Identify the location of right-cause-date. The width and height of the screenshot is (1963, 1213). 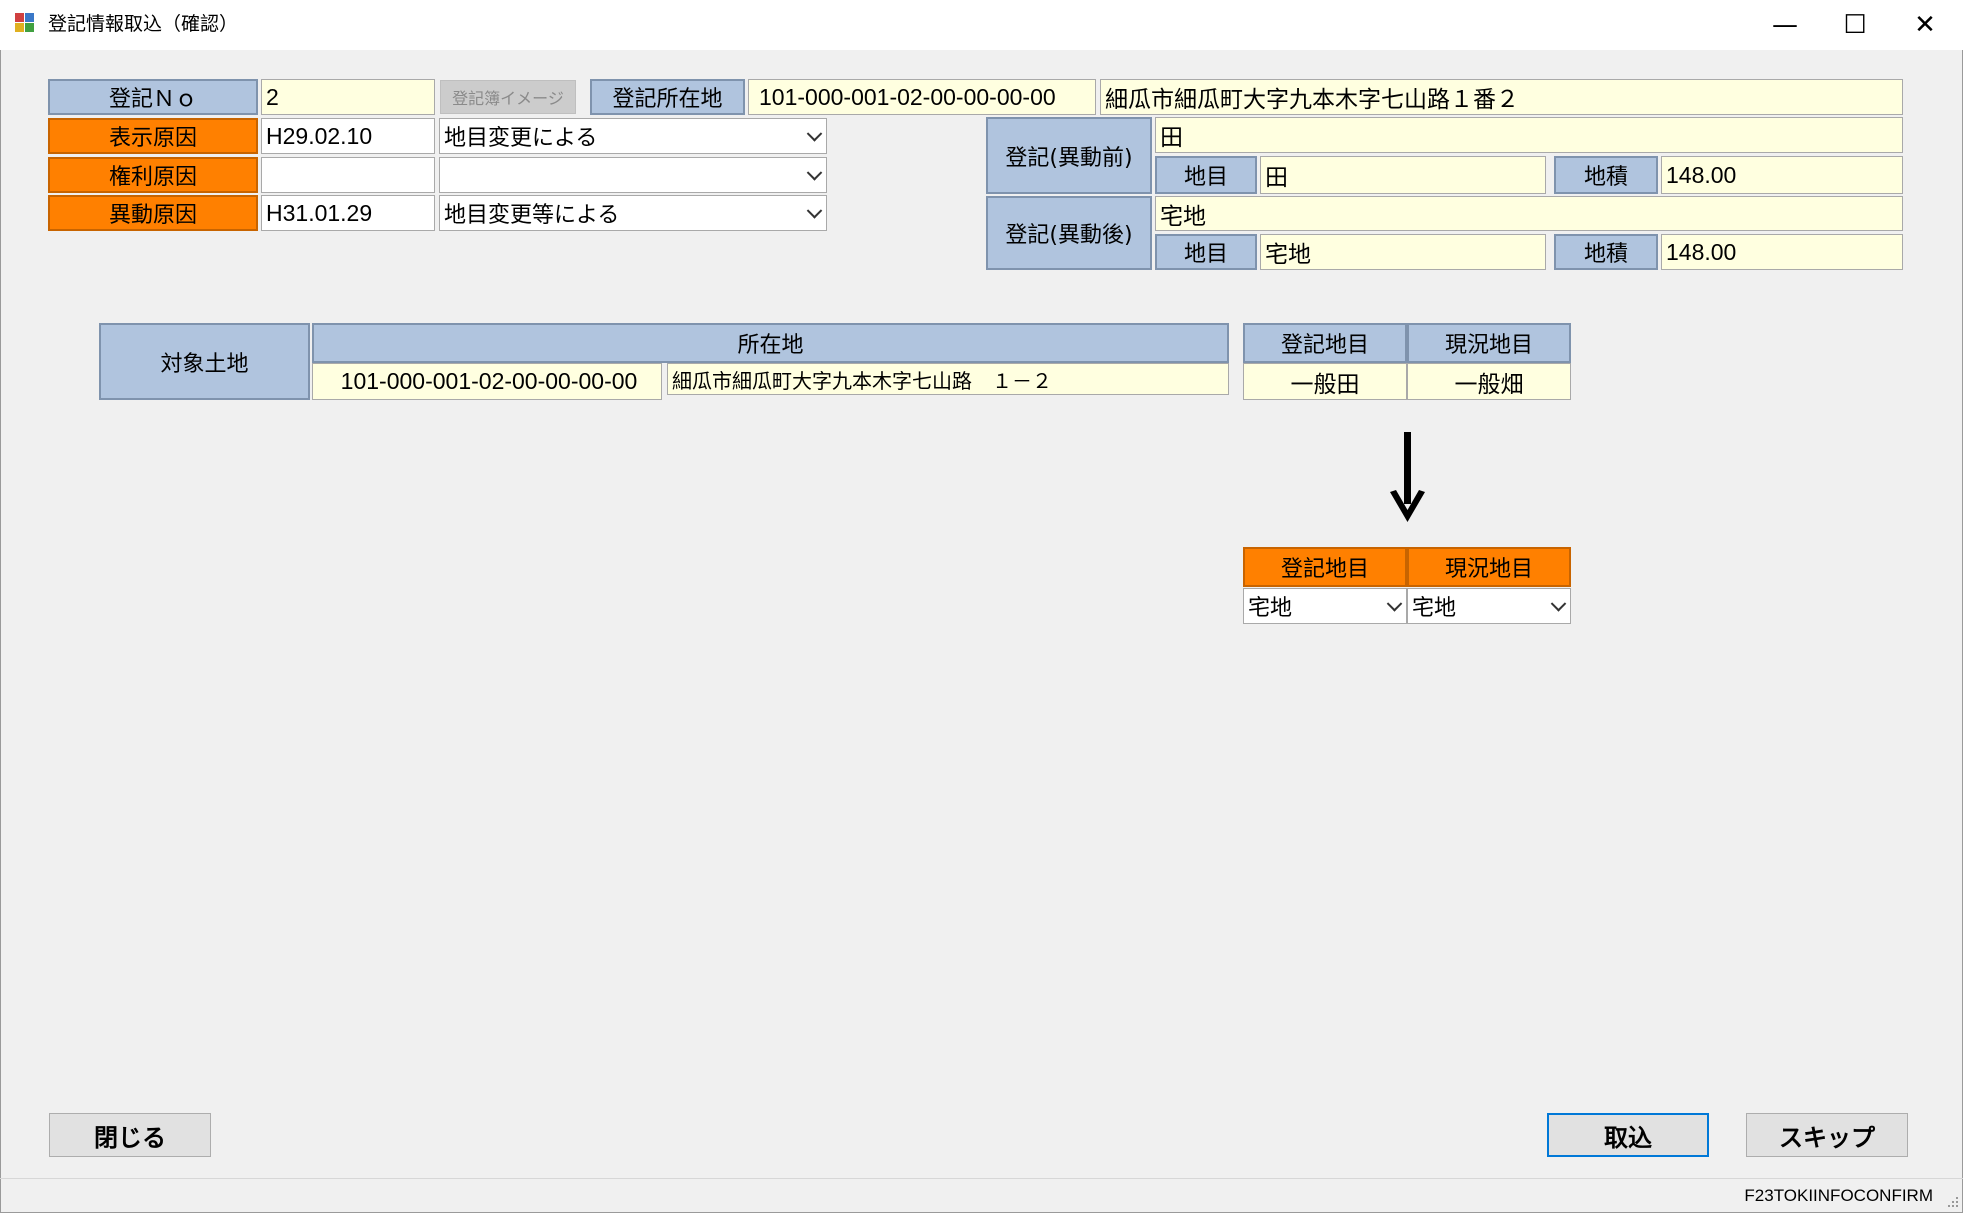
(348, 175).